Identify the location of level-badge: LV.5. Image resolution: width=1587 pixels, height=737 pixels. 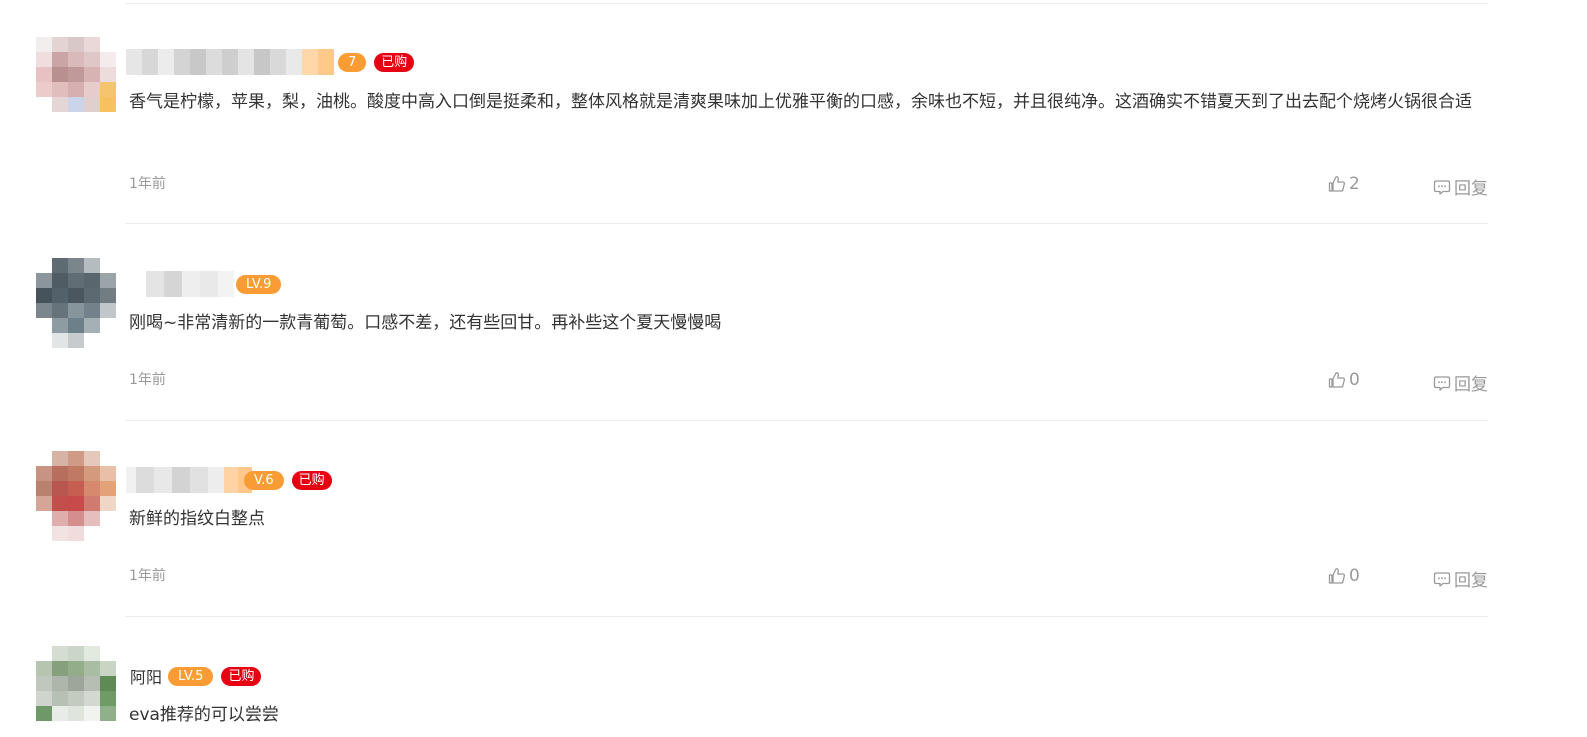
(191, 676).